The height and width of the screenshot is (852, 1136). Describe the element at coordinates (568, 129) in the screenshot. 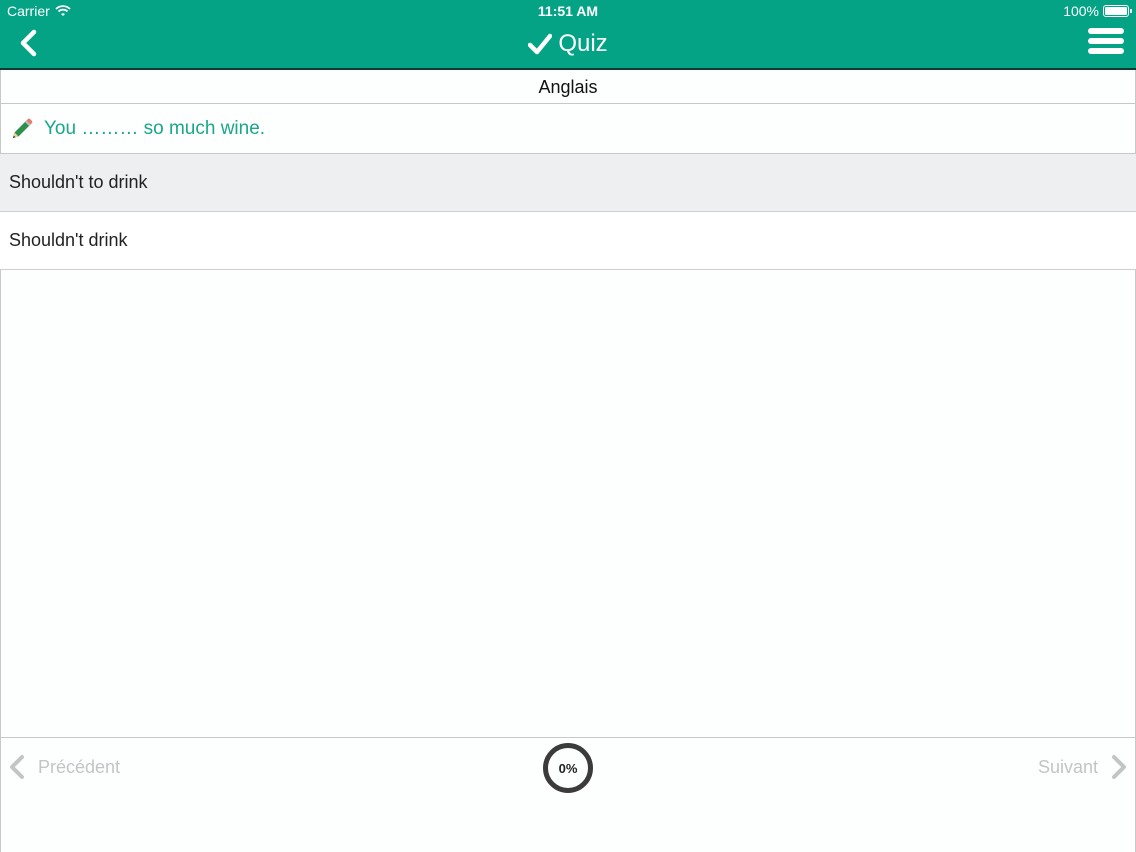

I see `question-row: You ……… so much wine.` at that location.